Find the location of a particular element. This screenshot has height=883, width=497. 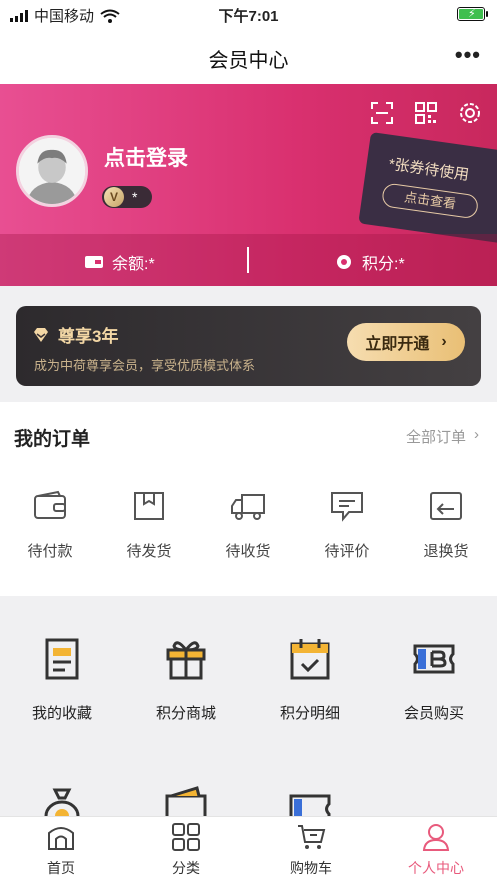

points-icon is located at coordinates (344, 262).